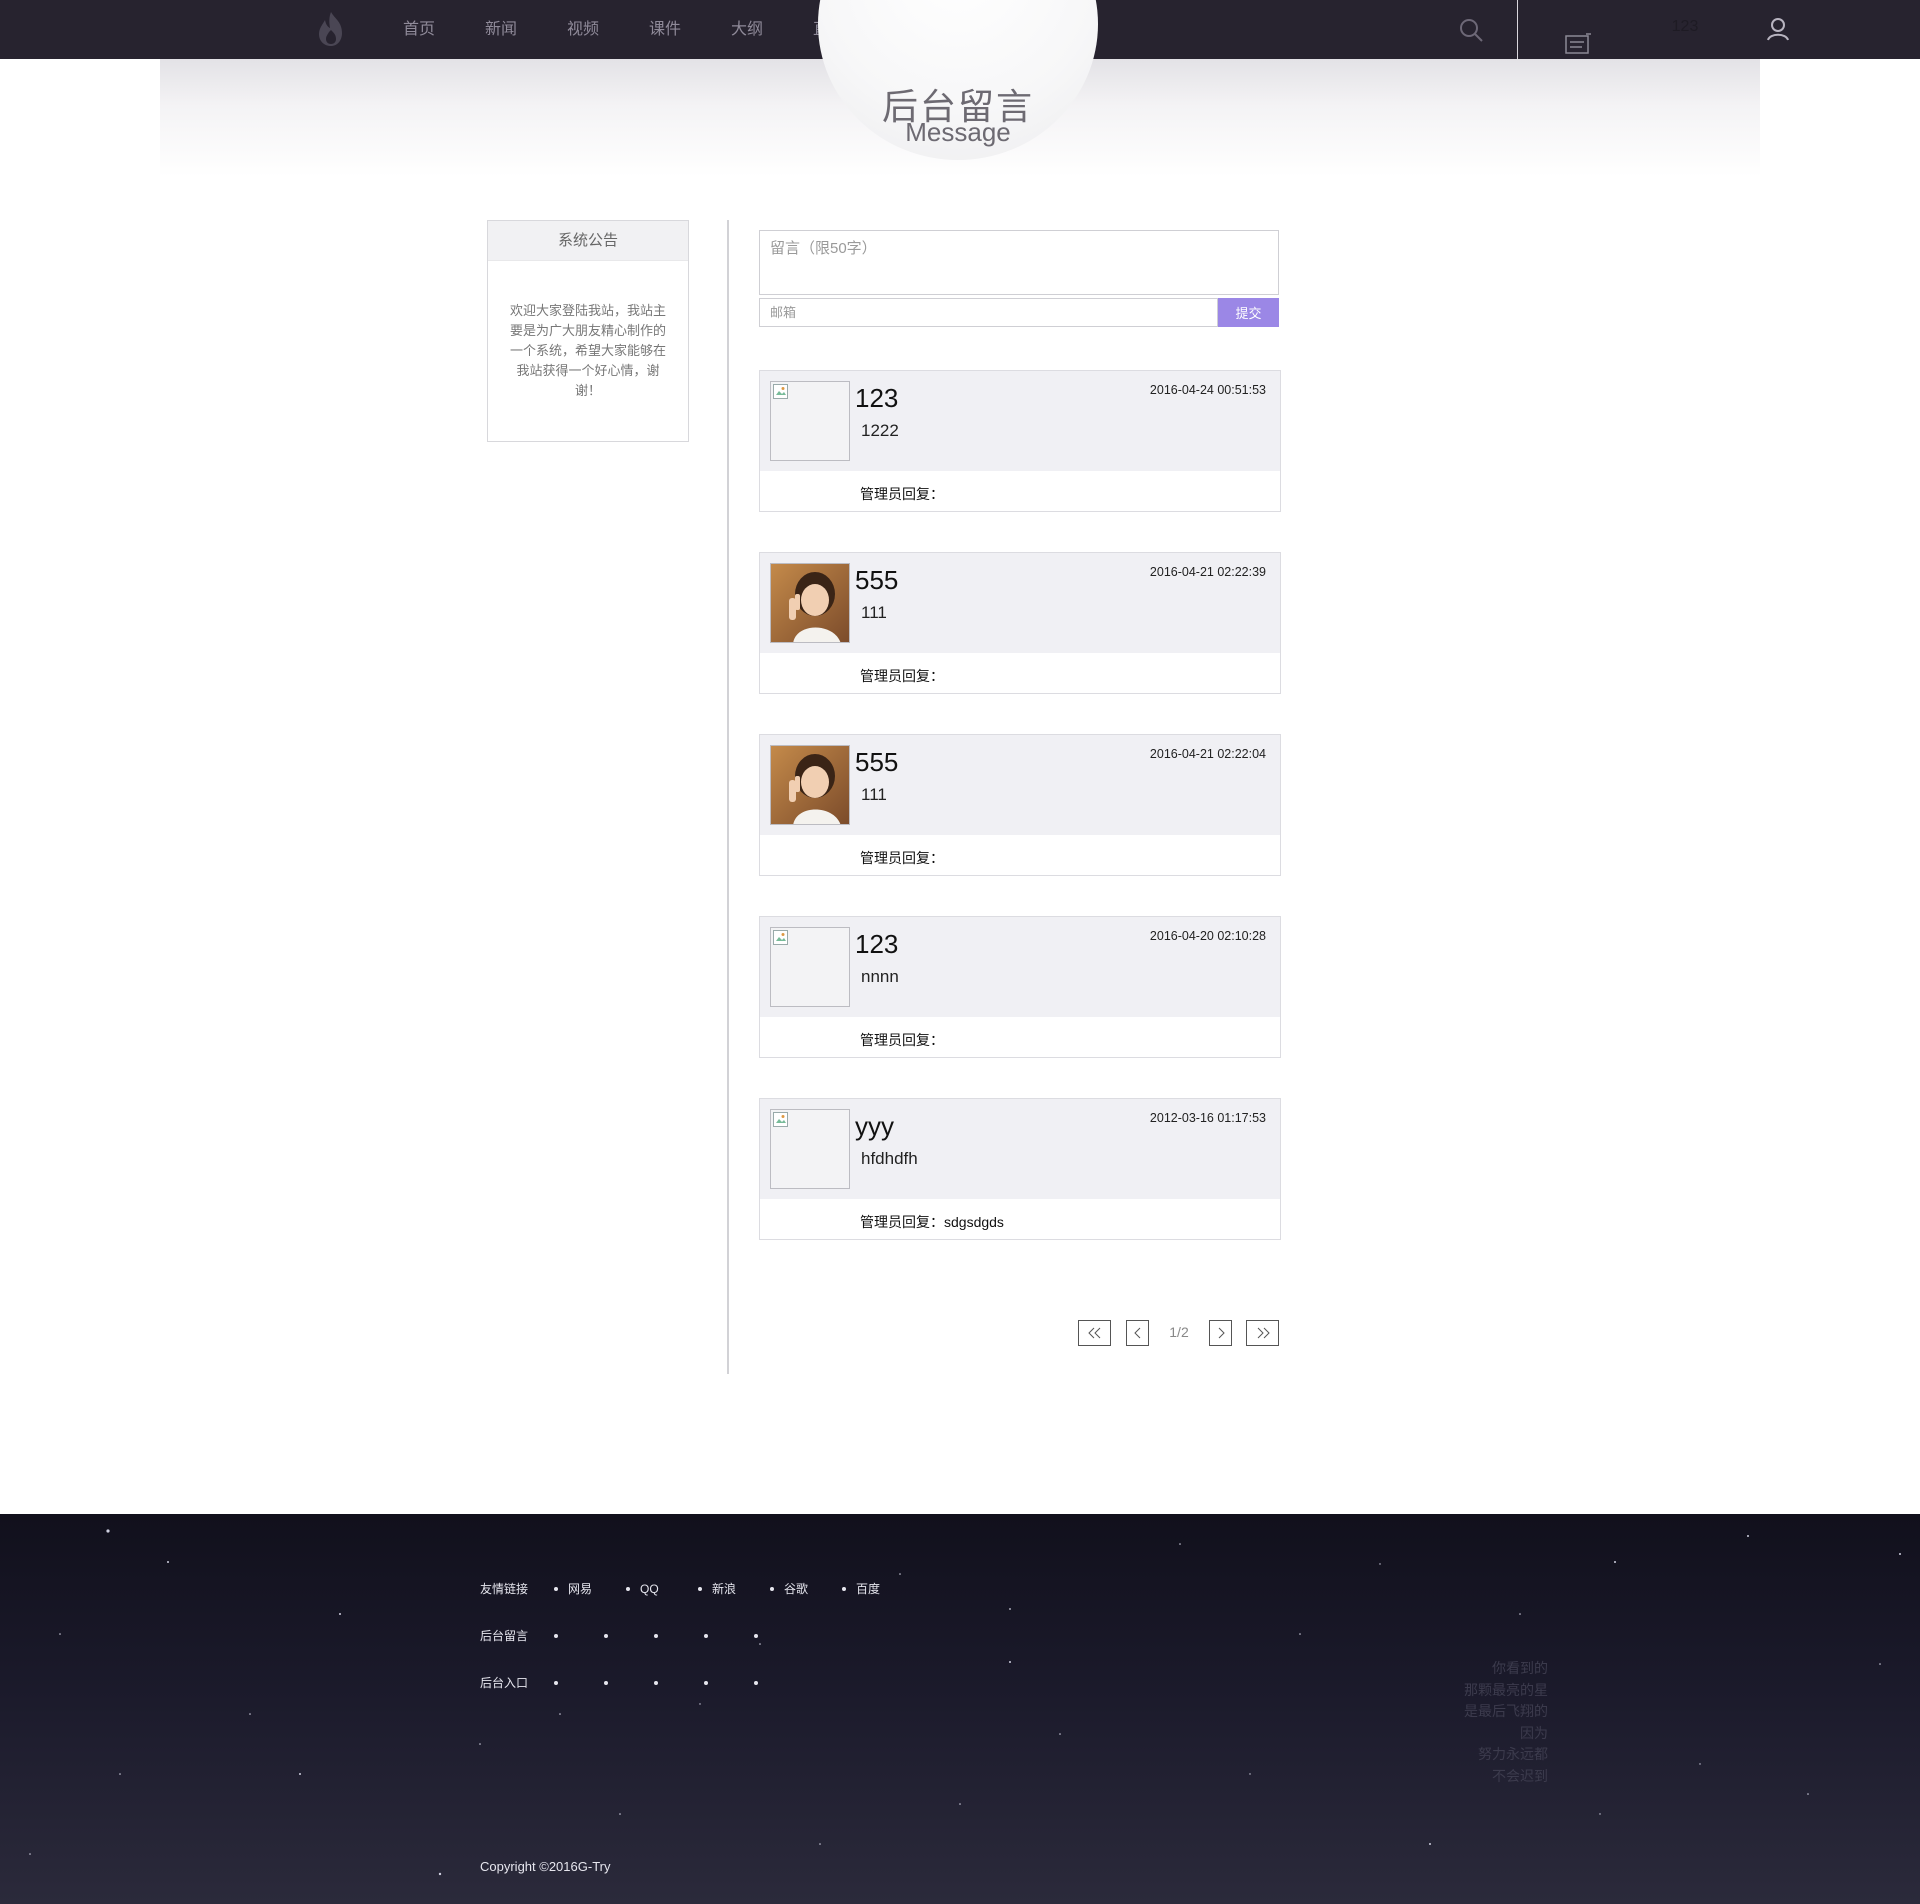 The width and height of the screenshot is (1920, 1904). I want to click on footer-link: 谷歌, so click(806, 1588).